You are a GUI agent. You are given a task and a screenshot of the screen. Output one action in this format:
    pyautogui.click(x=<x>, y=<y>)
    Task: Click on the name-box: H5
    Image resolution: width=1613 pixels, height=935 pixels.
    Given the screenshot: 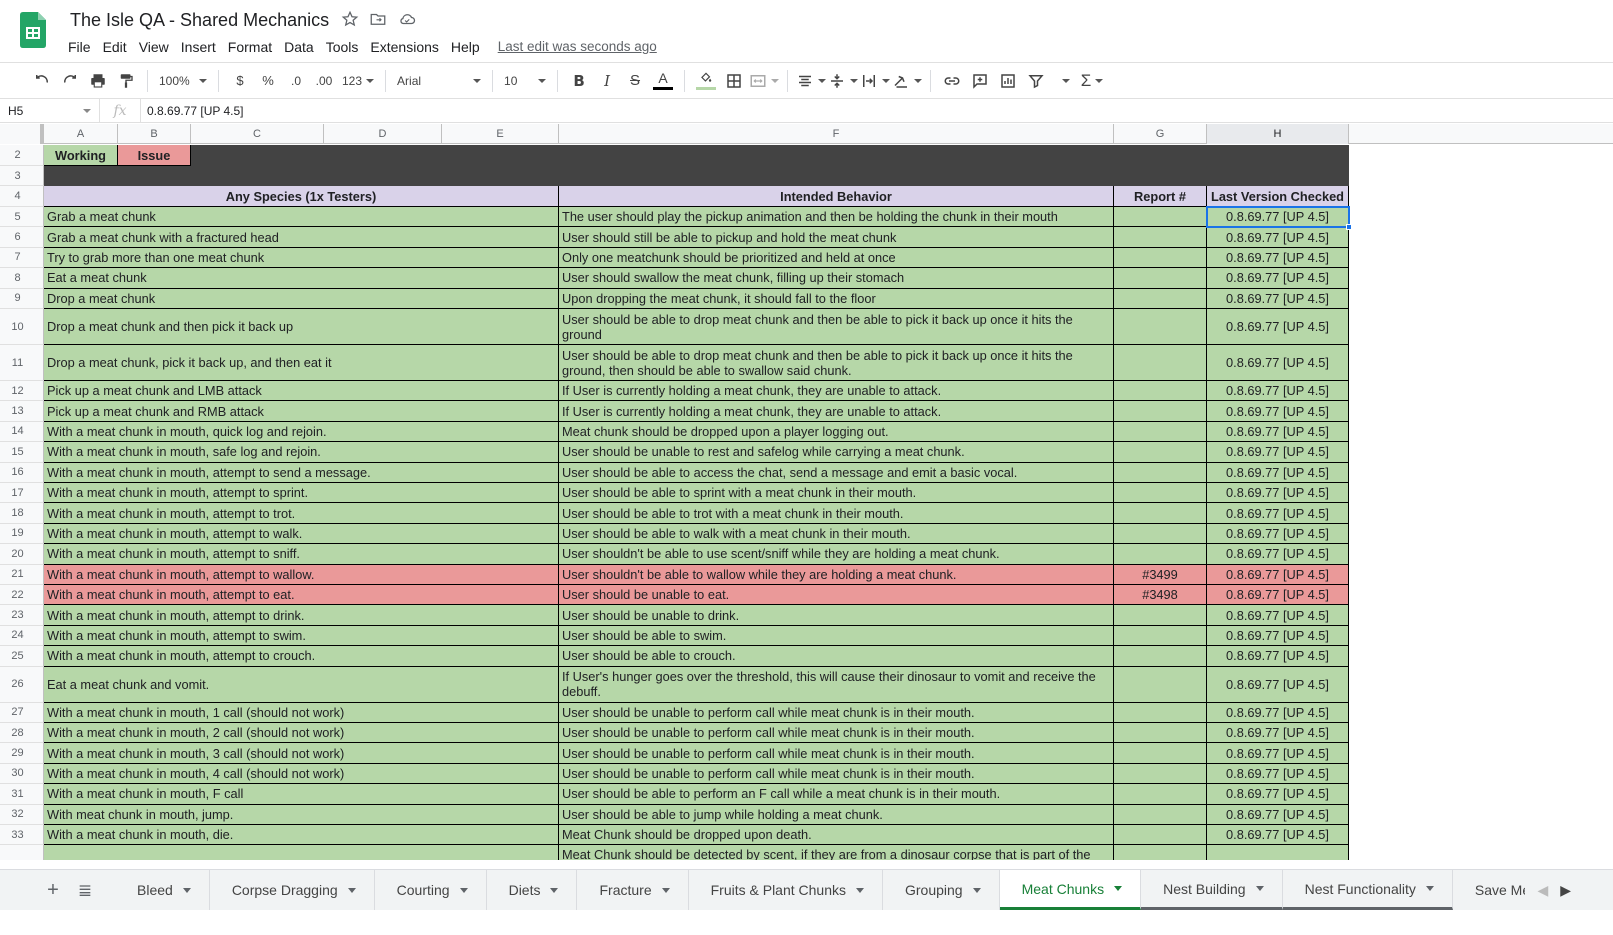 What is the action you would take?
    pyautogui.click(x=50, y=110)
    